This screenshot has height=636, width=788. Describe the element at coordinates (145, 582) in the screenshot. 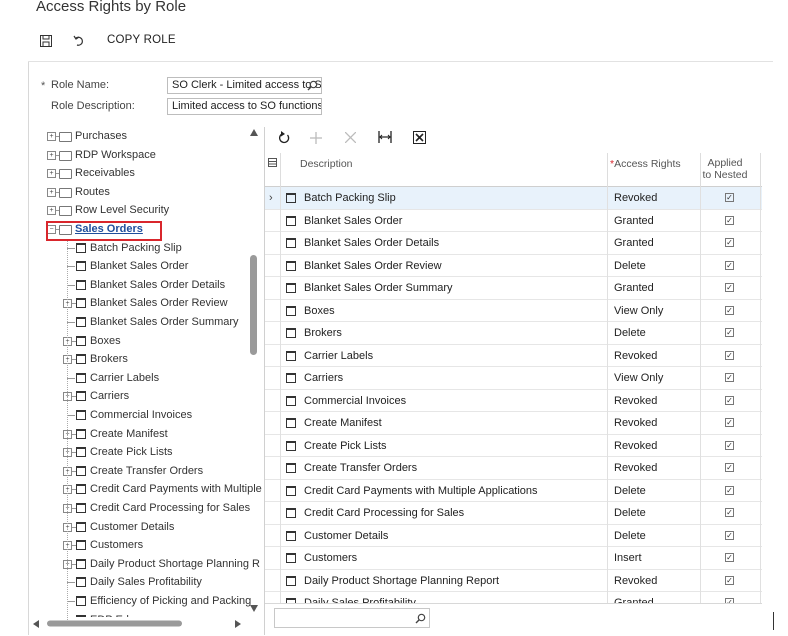

I see `tree-item: Daily Sales Profitability` at that location.